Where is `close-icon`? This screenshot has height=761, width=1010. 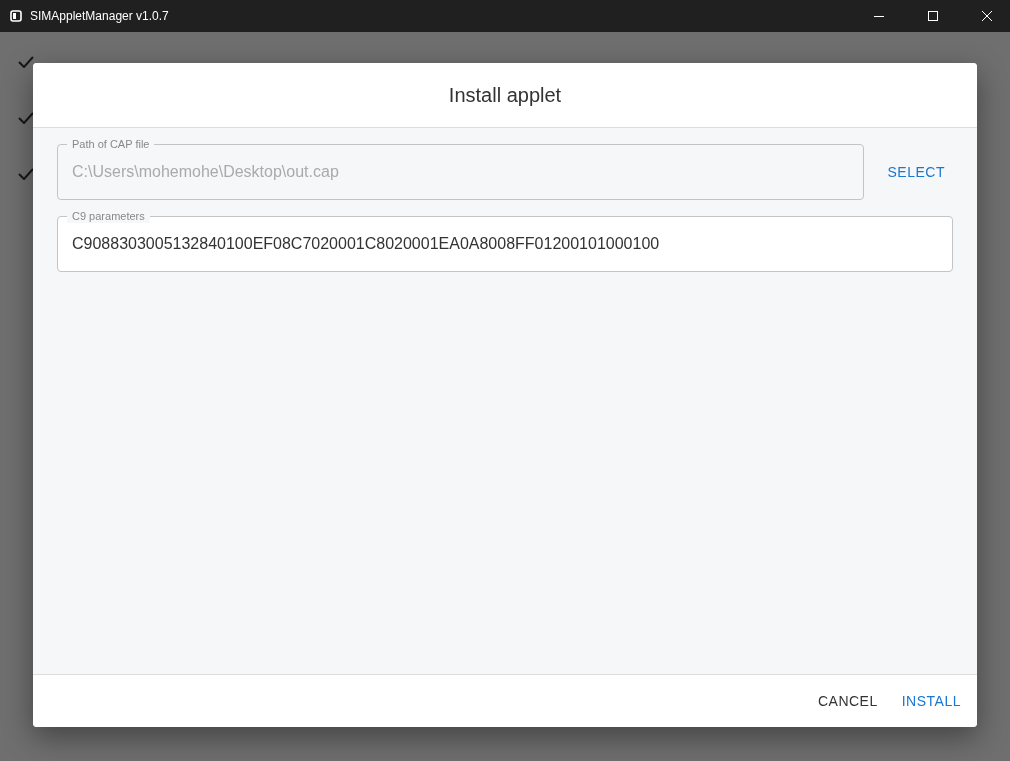 close-icon is located at coordinates (987, 16).